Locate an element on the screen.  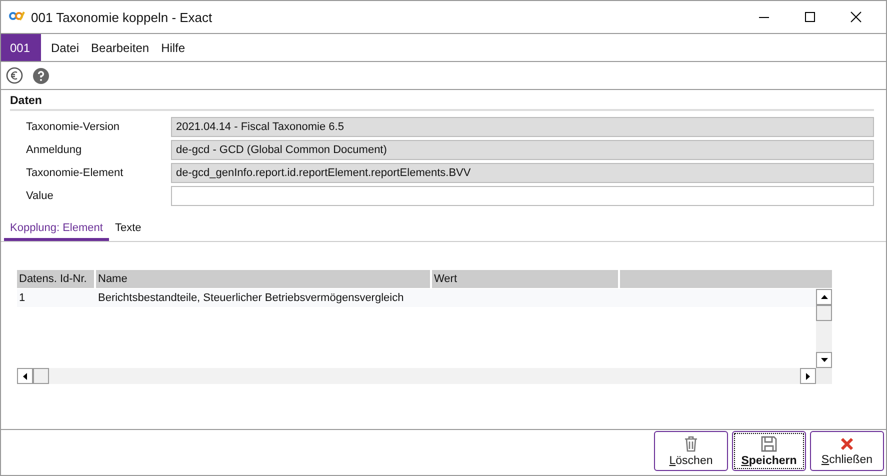
delete-button: Löschen is located at coordinates (691, 451).